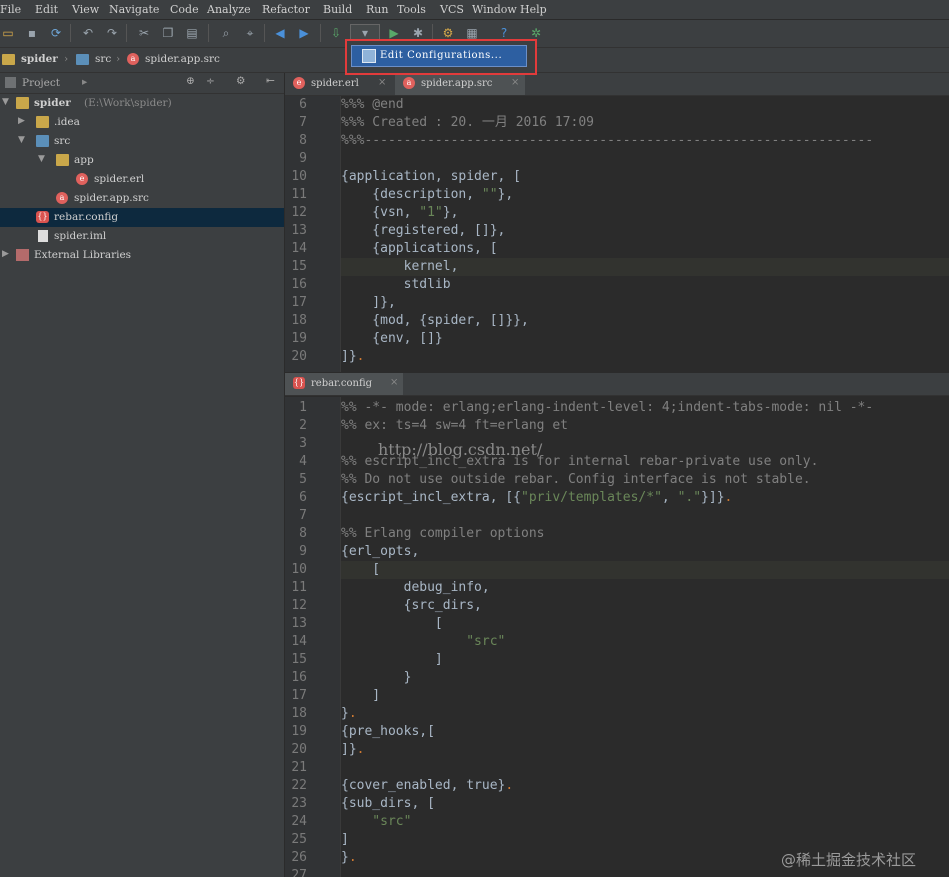  Describe the element at coordinates (46, 9) in the screenshot. I see `menu-edit: Edit` at that location.